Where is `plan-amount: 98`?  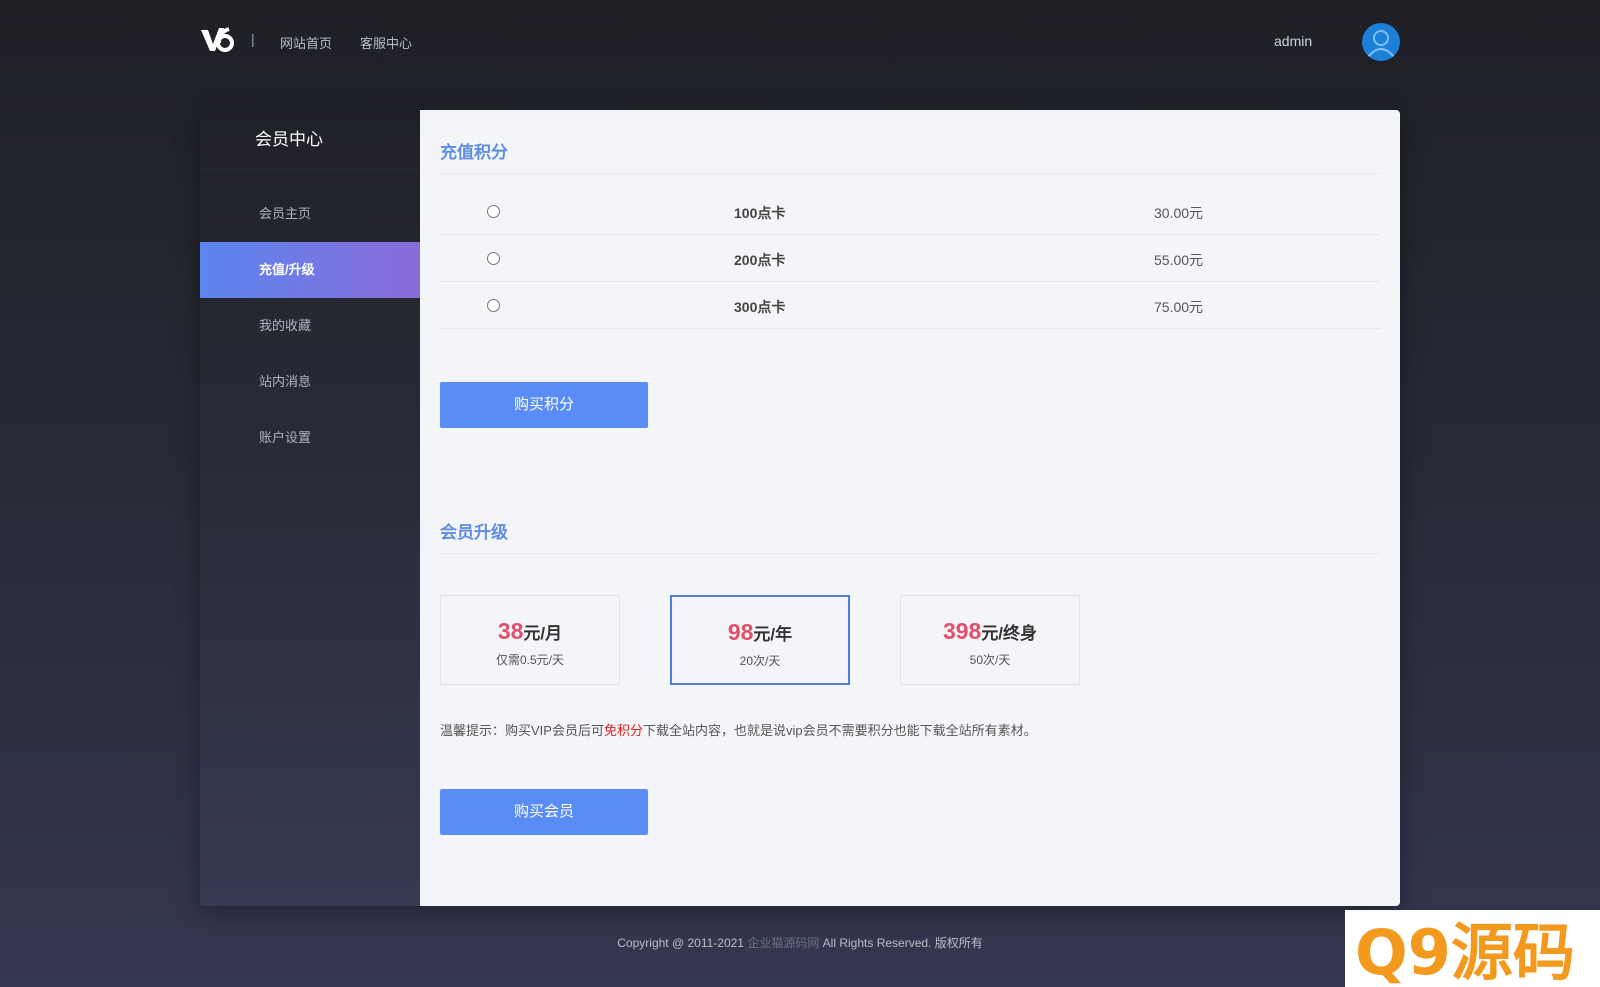
plan-amount: 98 is located at coordinates (740, 632).